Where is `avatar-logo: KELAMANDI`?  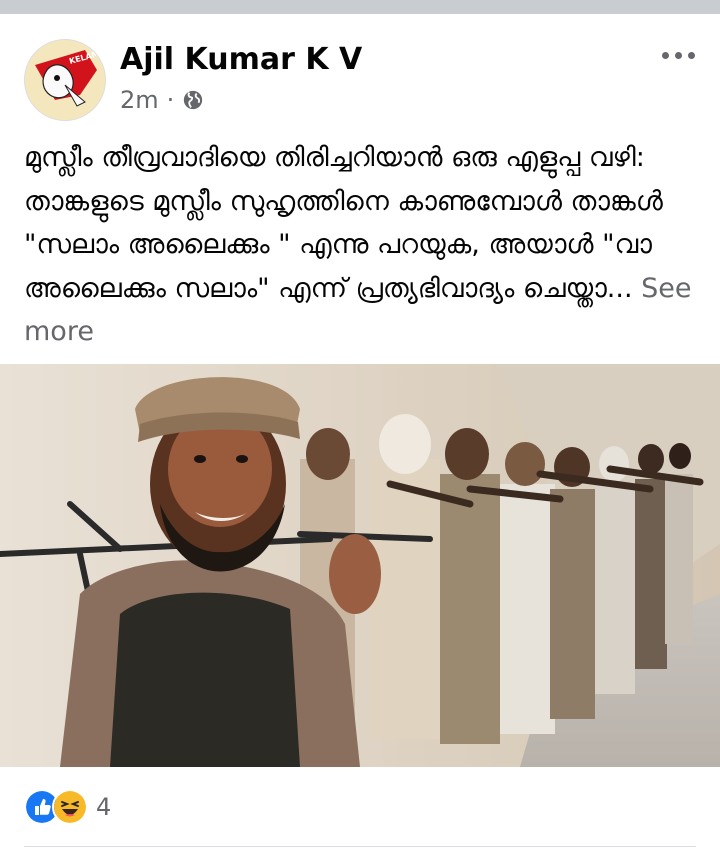 avatar-logo: KELAMANDI is located at coordinates (65, 80).